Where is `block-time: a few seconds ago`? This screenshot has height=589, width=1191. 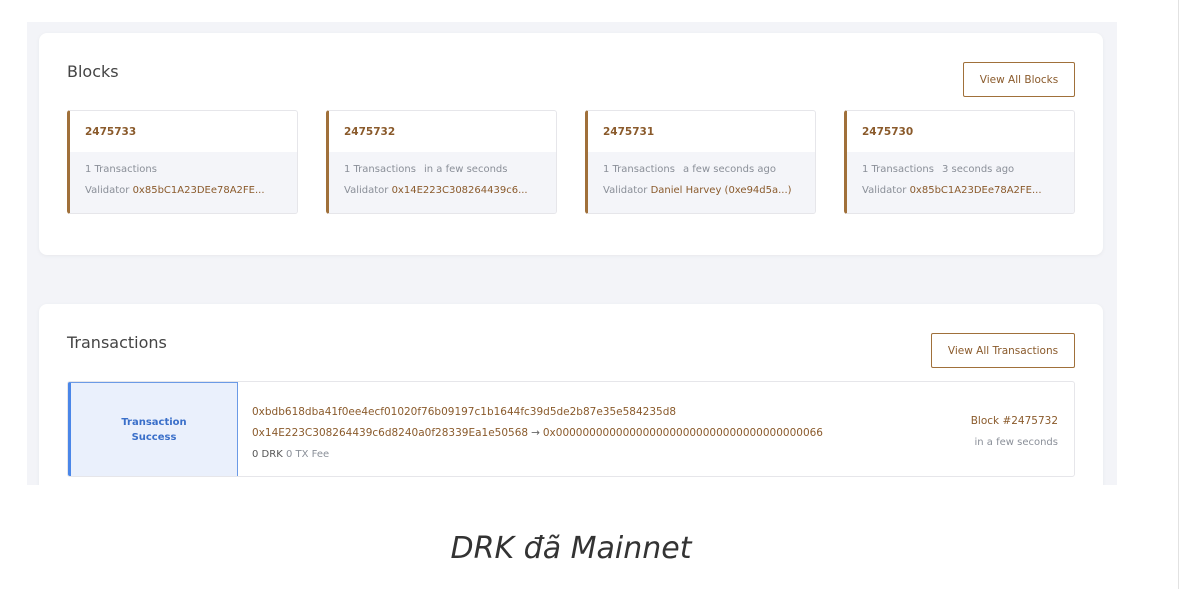
block-time: a few seconds ago is located at coordinates (729, 169).